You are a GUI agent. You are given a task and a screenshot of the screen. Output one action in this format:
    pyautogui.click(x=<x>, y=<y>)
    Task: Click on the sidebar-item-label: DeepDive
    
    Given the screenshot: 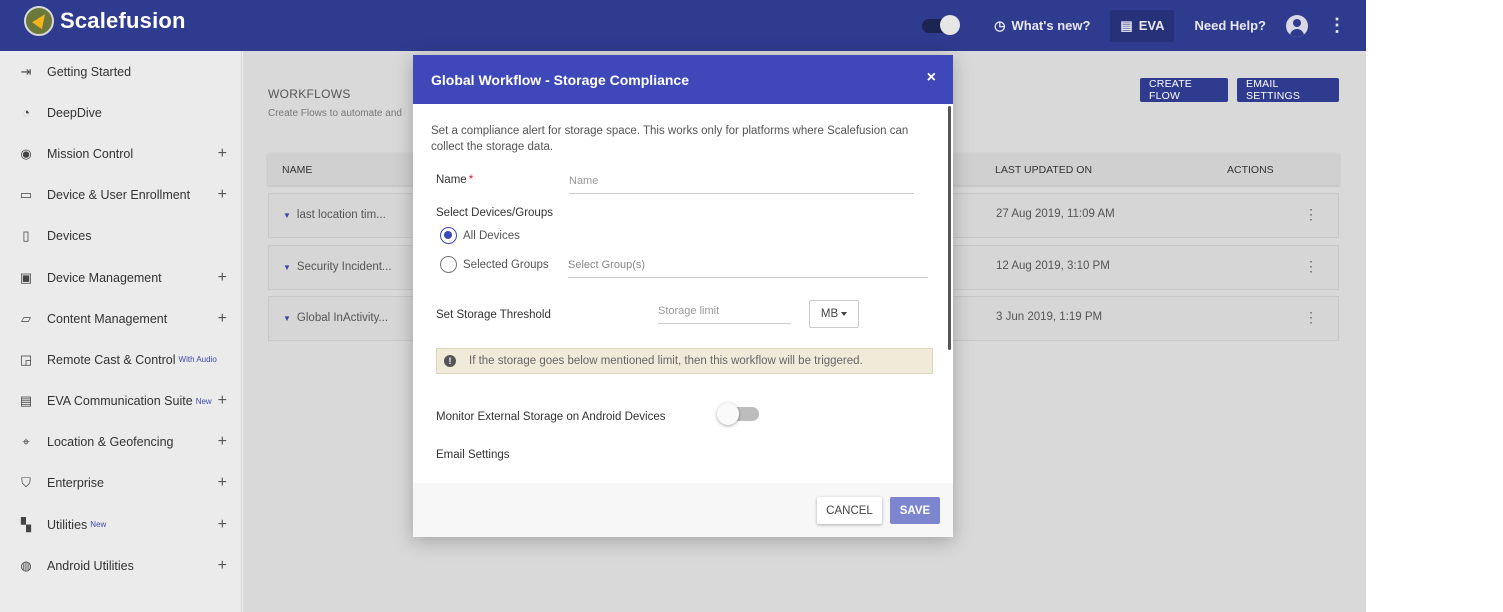 What is the action you would take?
    pyautogui.click(x=74, y=112)
    